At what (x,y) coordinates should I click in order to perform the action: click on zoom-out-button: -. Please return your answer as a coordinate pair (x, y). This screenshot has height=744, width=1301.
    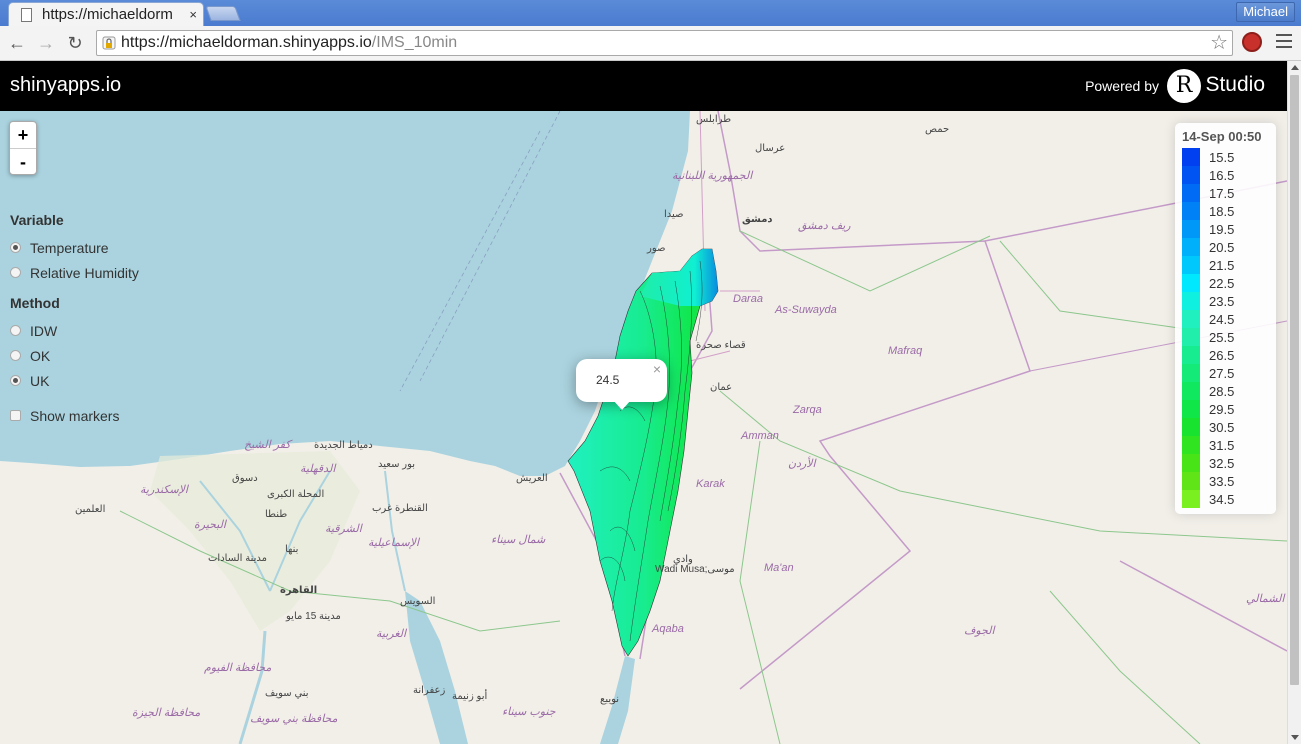
    Looking at the image, I should click on (23, 161).